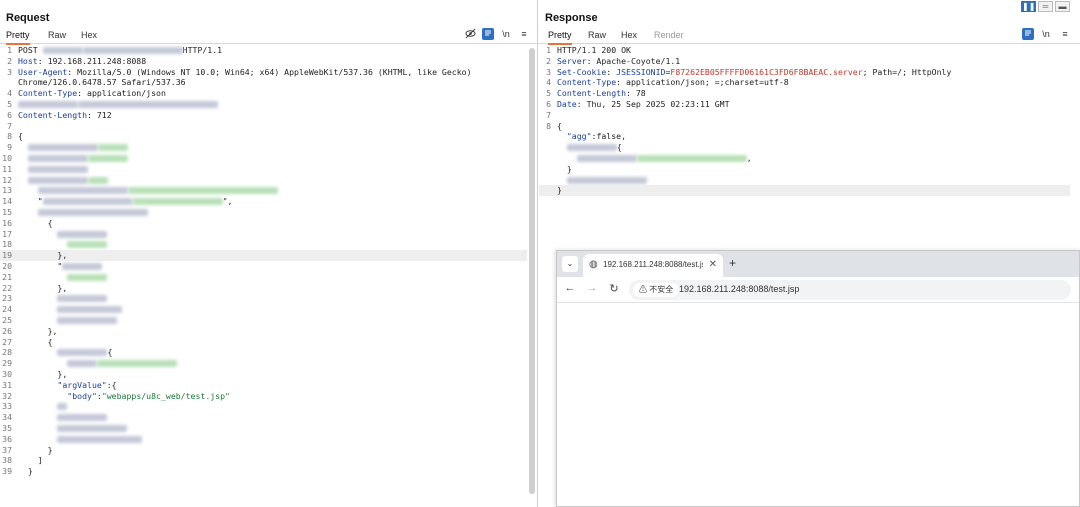 The image size is (1080, 507). I want to click on code-text: HTTP/1.1 200 OK, so click(594, 50).